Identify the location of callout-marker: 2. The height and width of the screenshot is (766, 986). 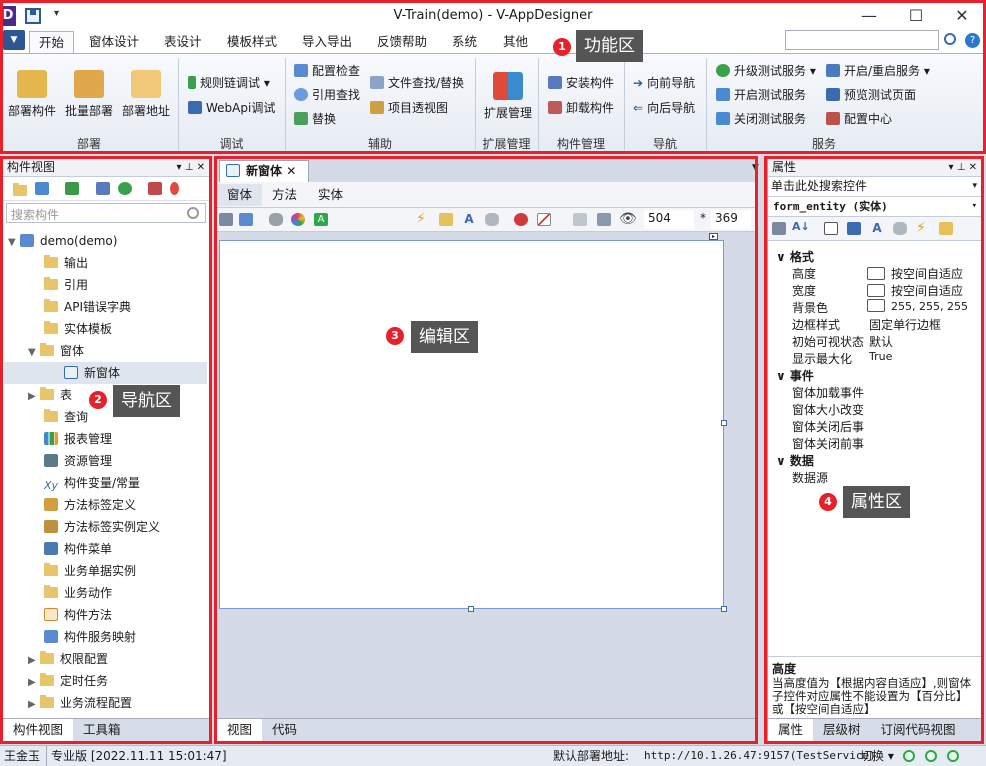
(98, 400).